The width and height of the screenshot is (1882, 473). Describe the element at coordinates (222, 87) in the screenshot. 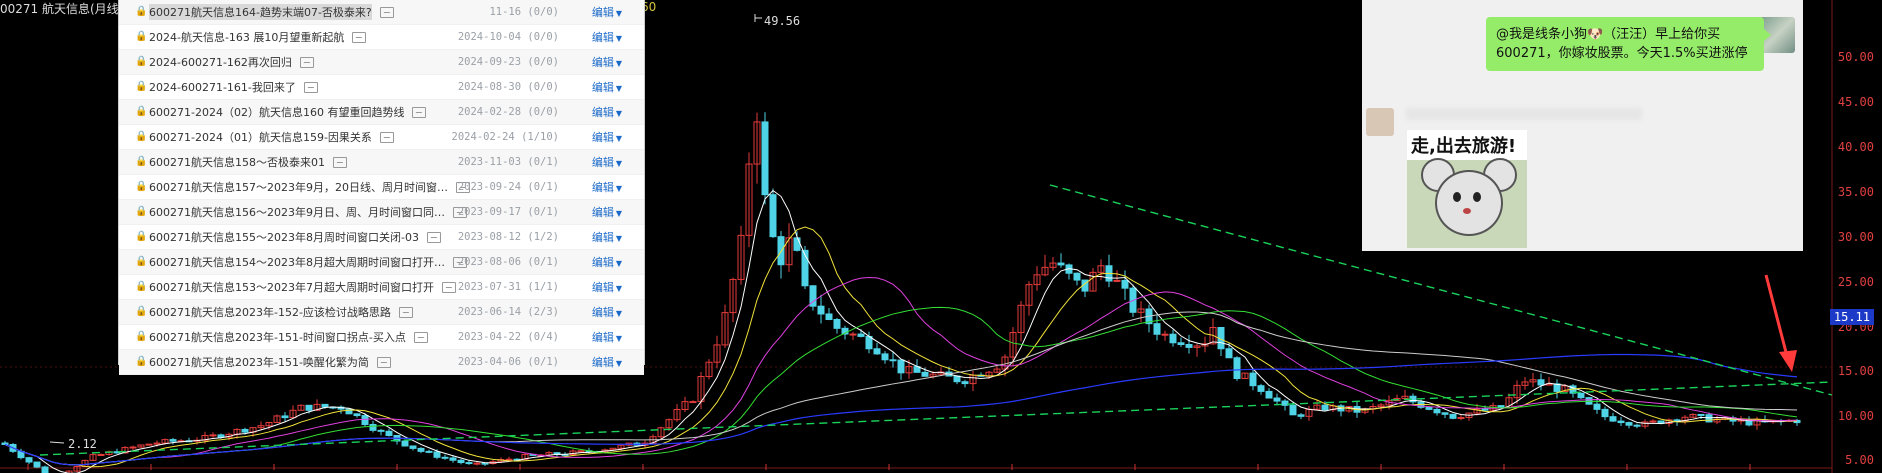

I see `document-title: 2024-600271-161-我回来了` at that location.